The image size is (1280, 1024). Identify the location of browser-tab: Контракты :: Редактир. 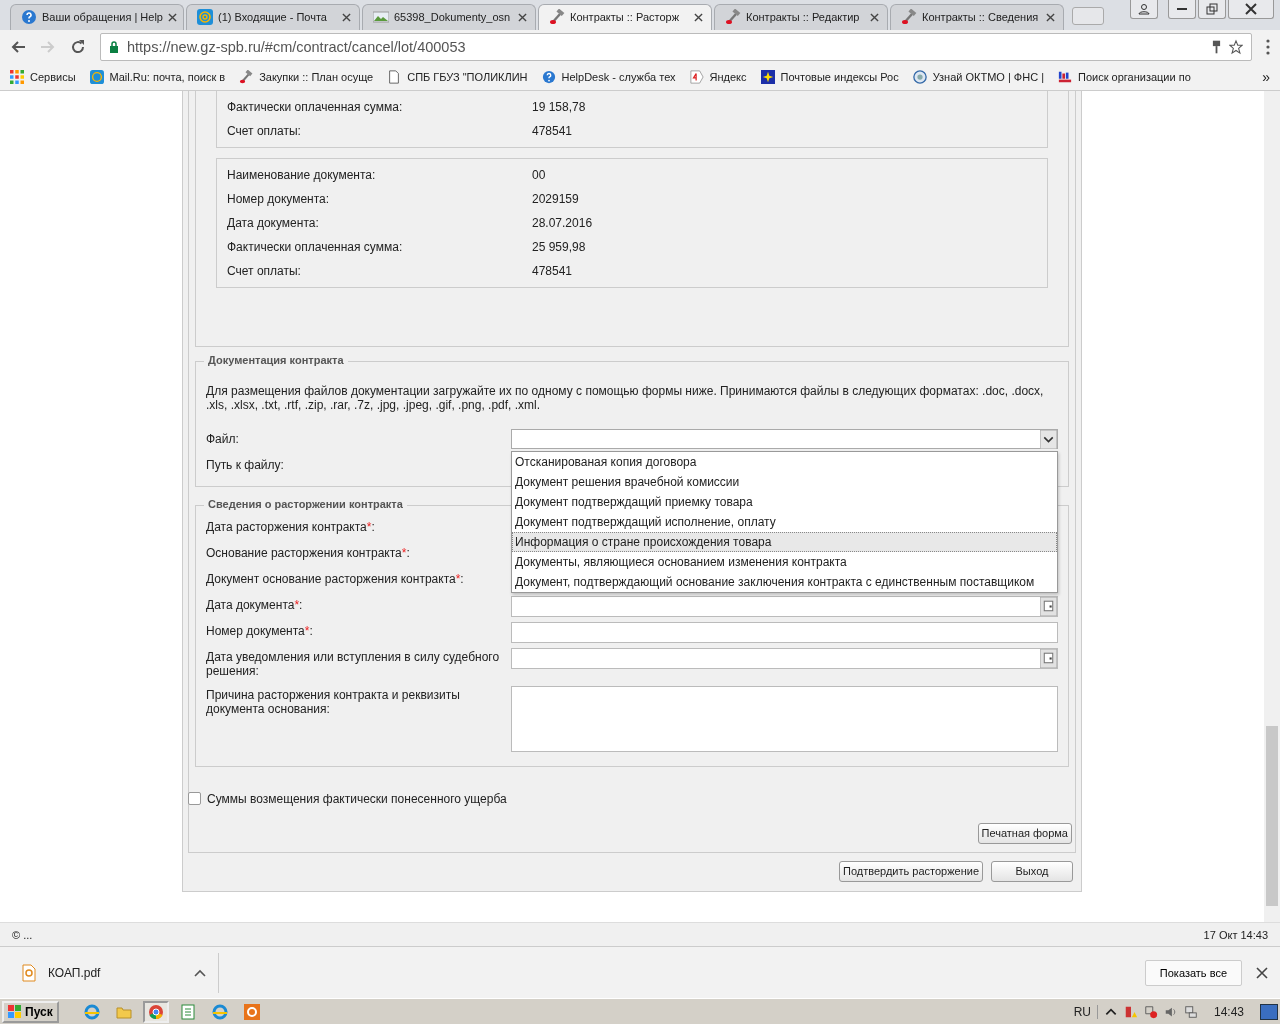
(801, 16).